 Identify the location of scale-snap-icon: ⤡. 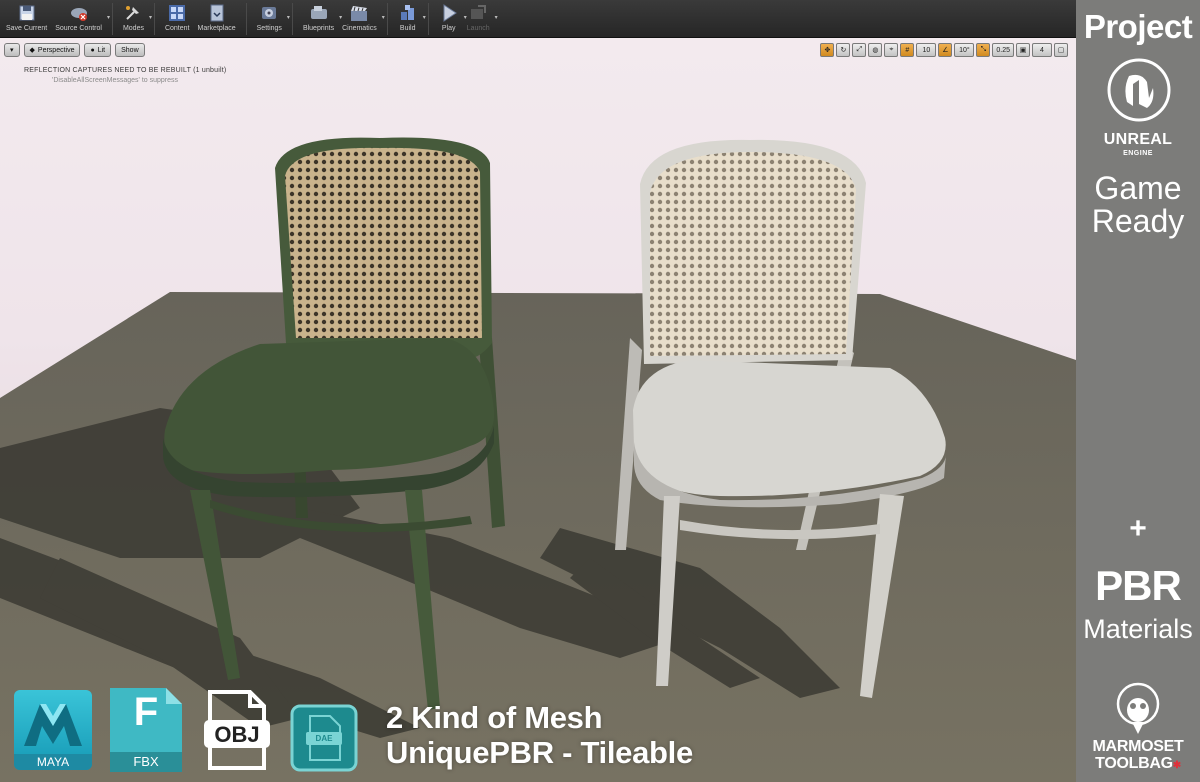
(983, 50).